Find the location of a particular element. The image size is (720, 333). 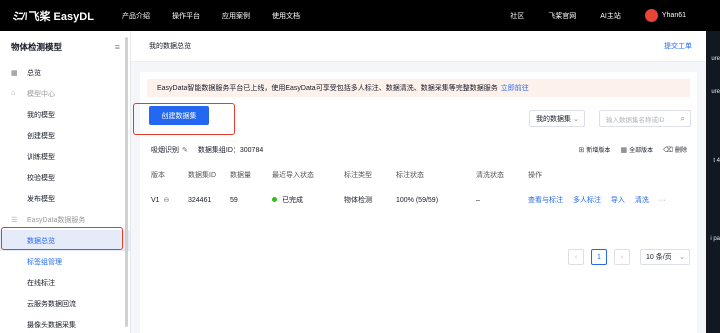

search-input: 输入数据集名称或ID ⌕ is located at coordinates (645, 118).